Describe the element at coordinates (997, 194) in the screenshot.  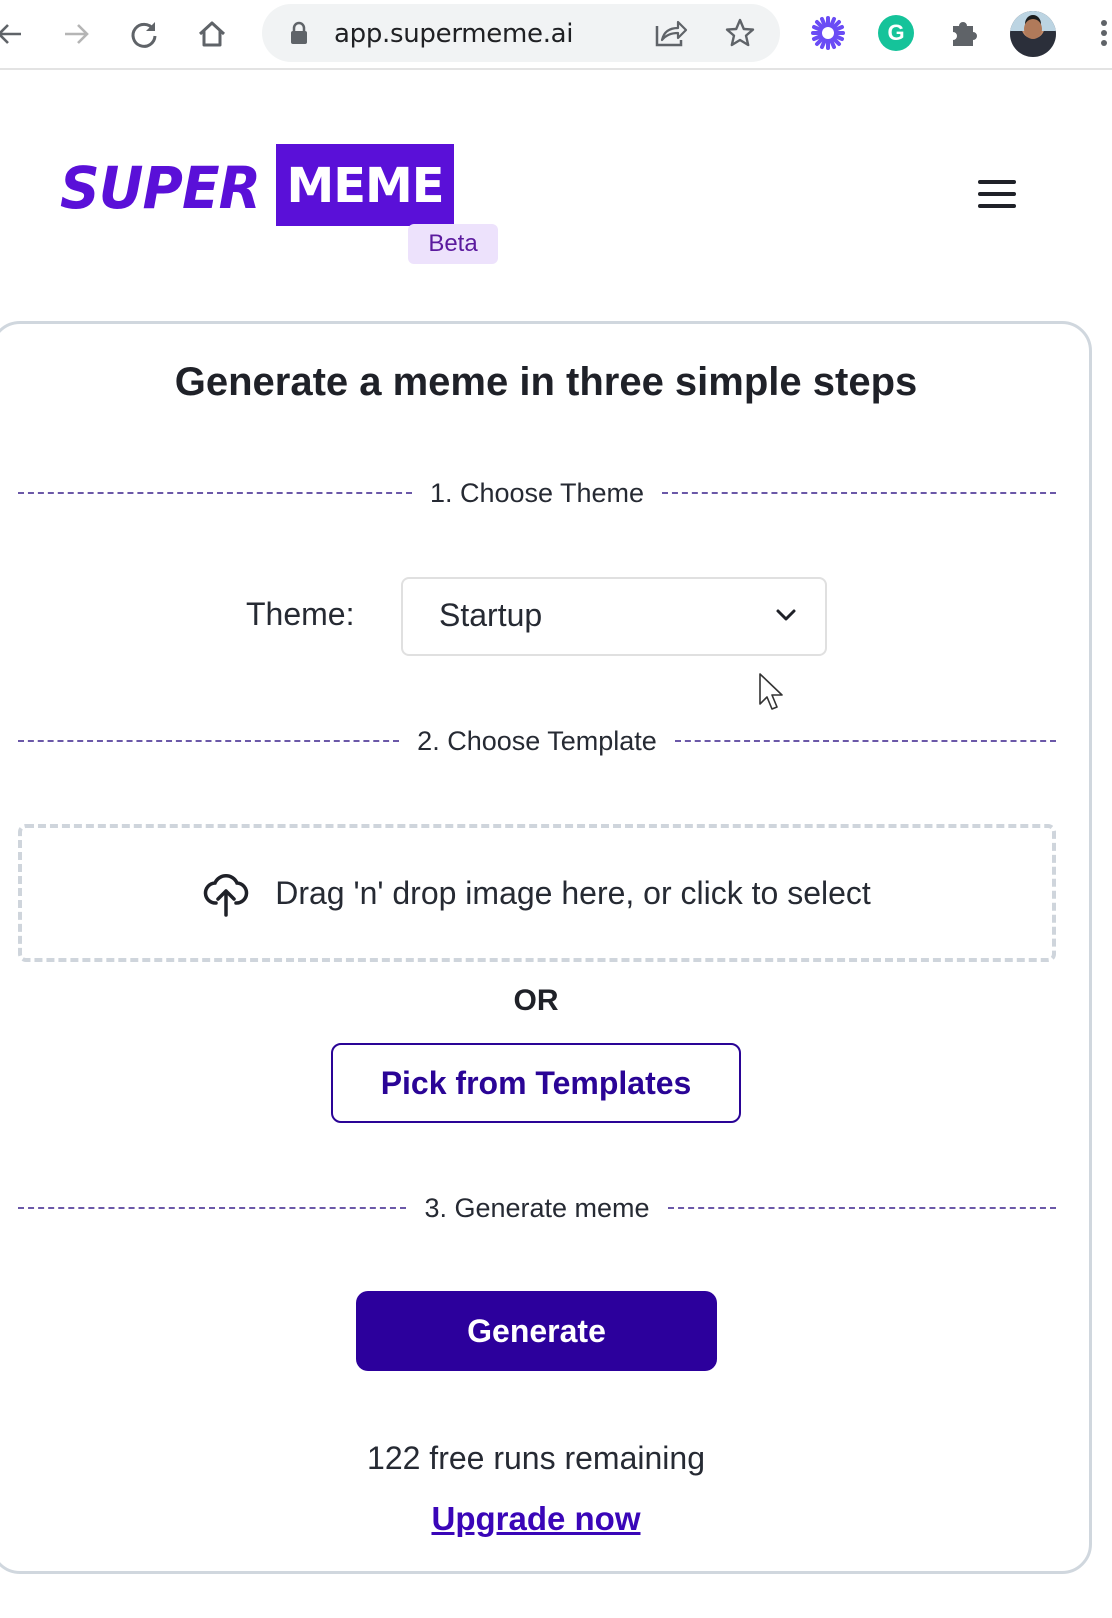
I see `hamburger-menu-button` at that location.